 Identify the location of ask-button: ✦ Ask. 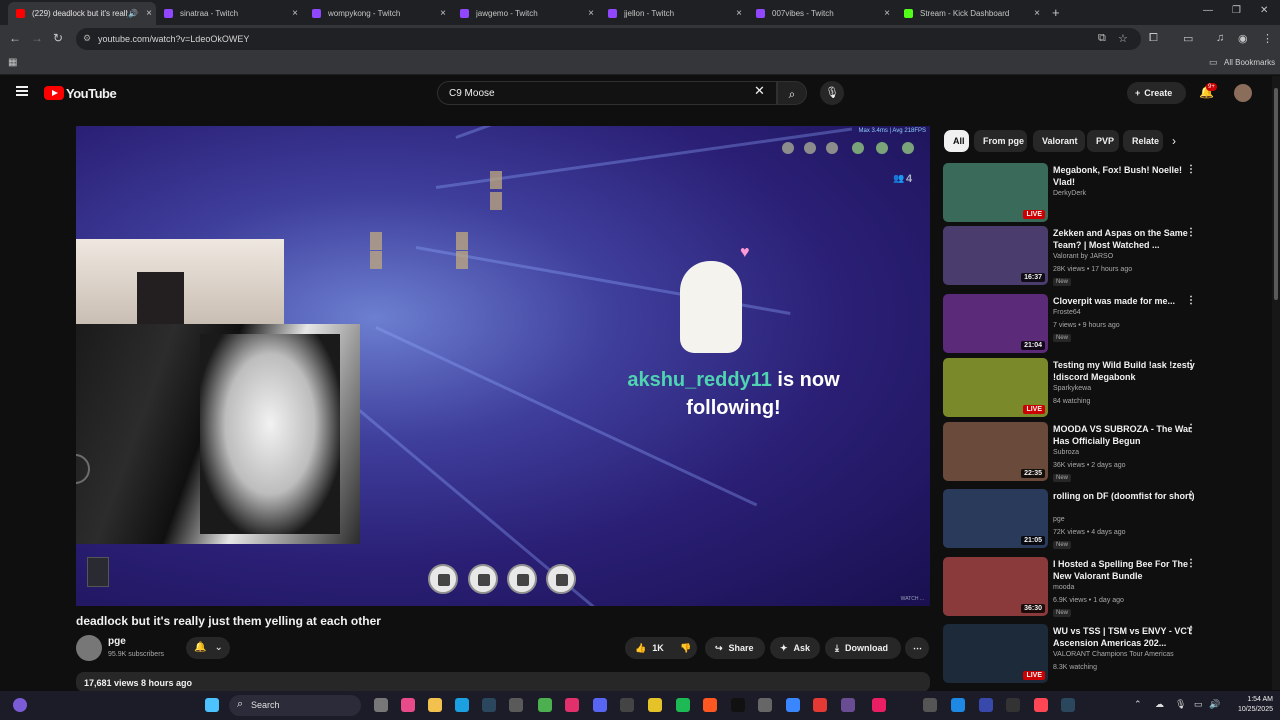
(795, 648).